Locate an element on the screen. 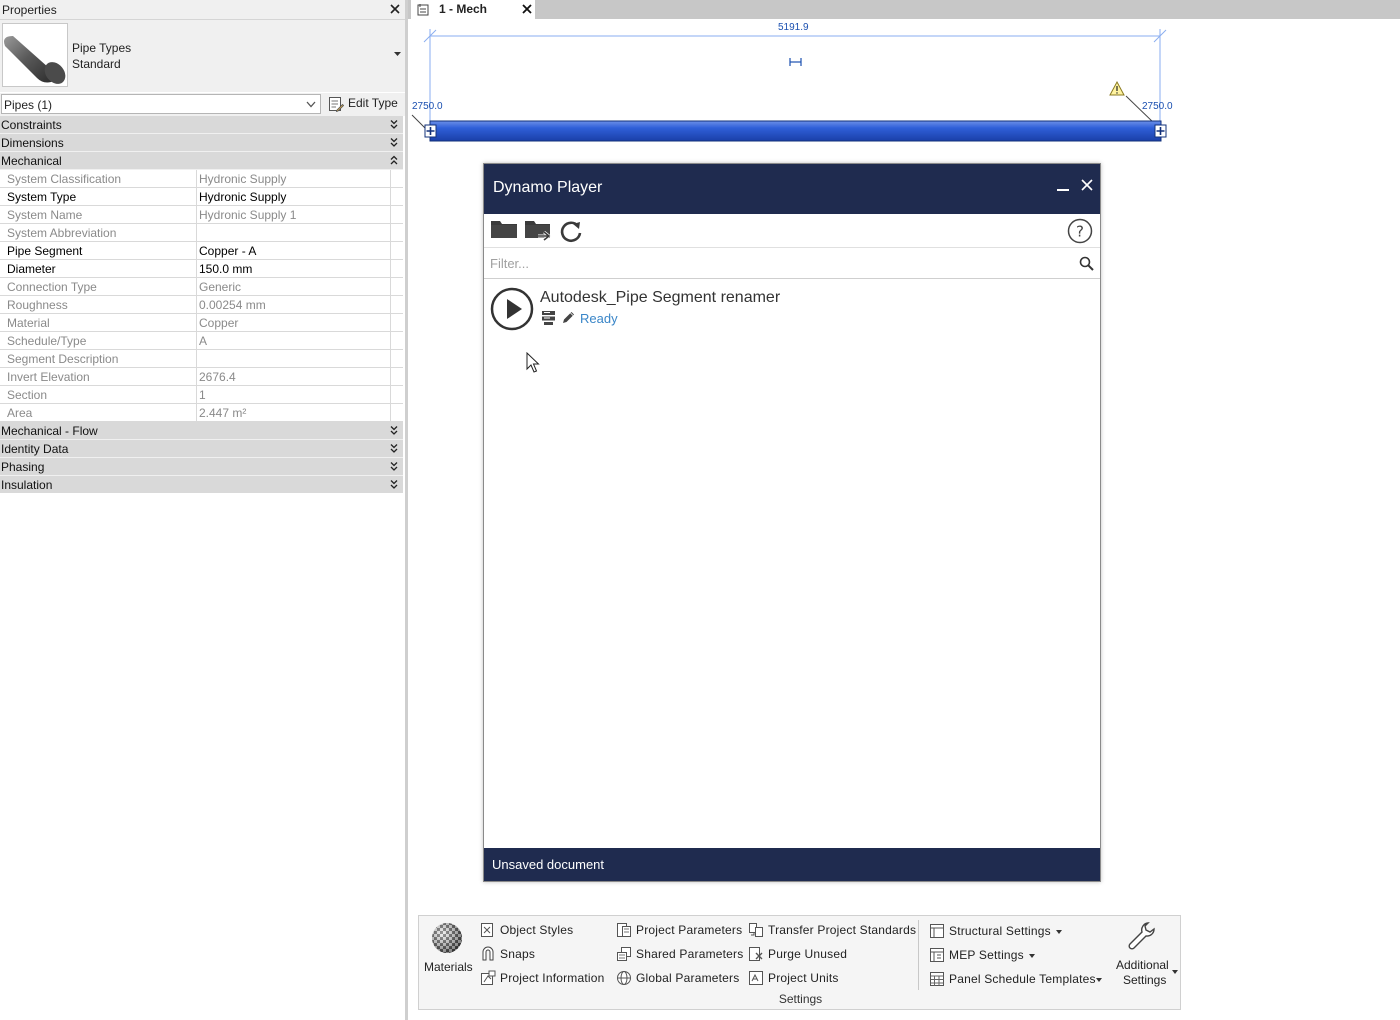  materials-button: Materials is located at coordinates (449, 948).